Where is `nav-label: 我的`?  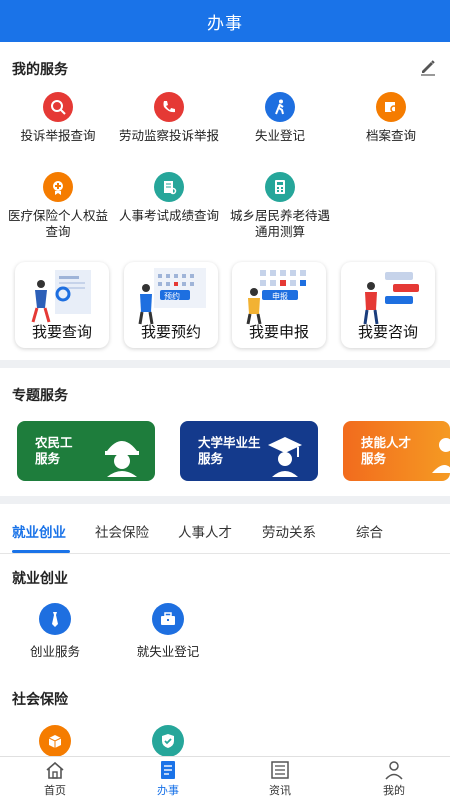 nav-label: 我的 is located at coordinates (394, 790).